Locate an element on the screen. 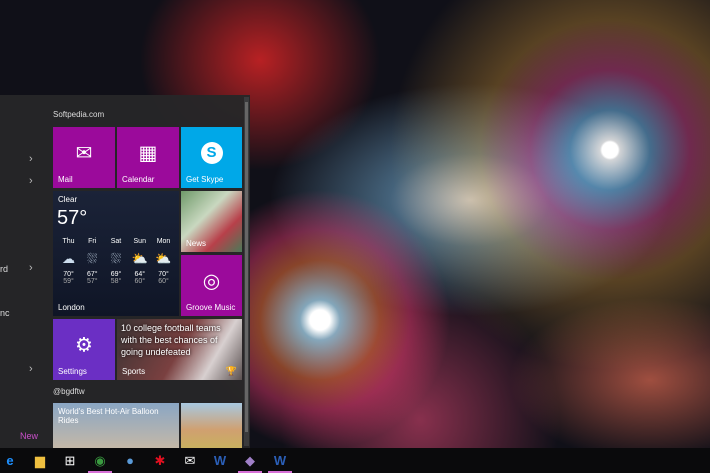 This screenshot has width=710, height=473. store-icon: ⊞ is located at coordinates (70, 460).